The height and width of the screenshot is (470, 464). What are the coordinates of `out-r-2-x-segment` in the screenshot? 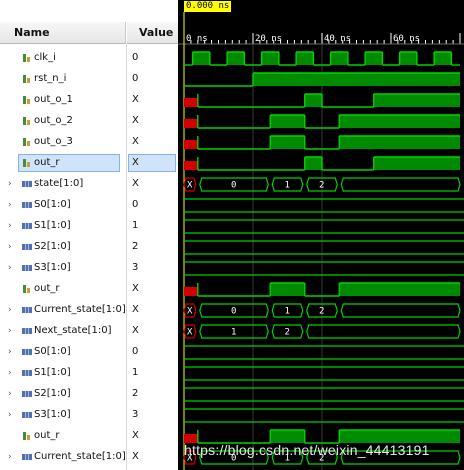 It's located at (191, 291).